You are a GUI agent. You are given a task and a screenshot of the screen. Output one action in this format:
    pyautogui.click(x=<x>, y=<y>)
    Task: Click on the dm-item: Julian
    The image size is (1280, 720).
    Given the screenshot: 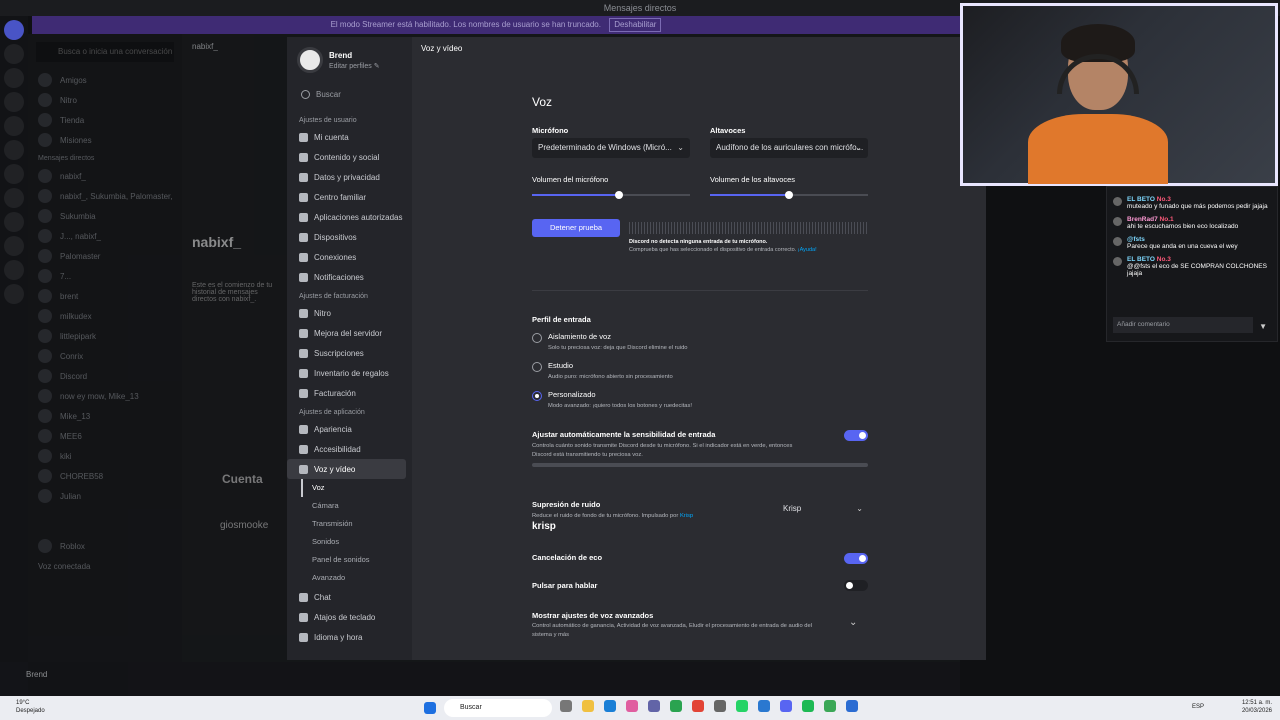 What is the action you would take?
    pyautogui.click(x=105, y=496)
    